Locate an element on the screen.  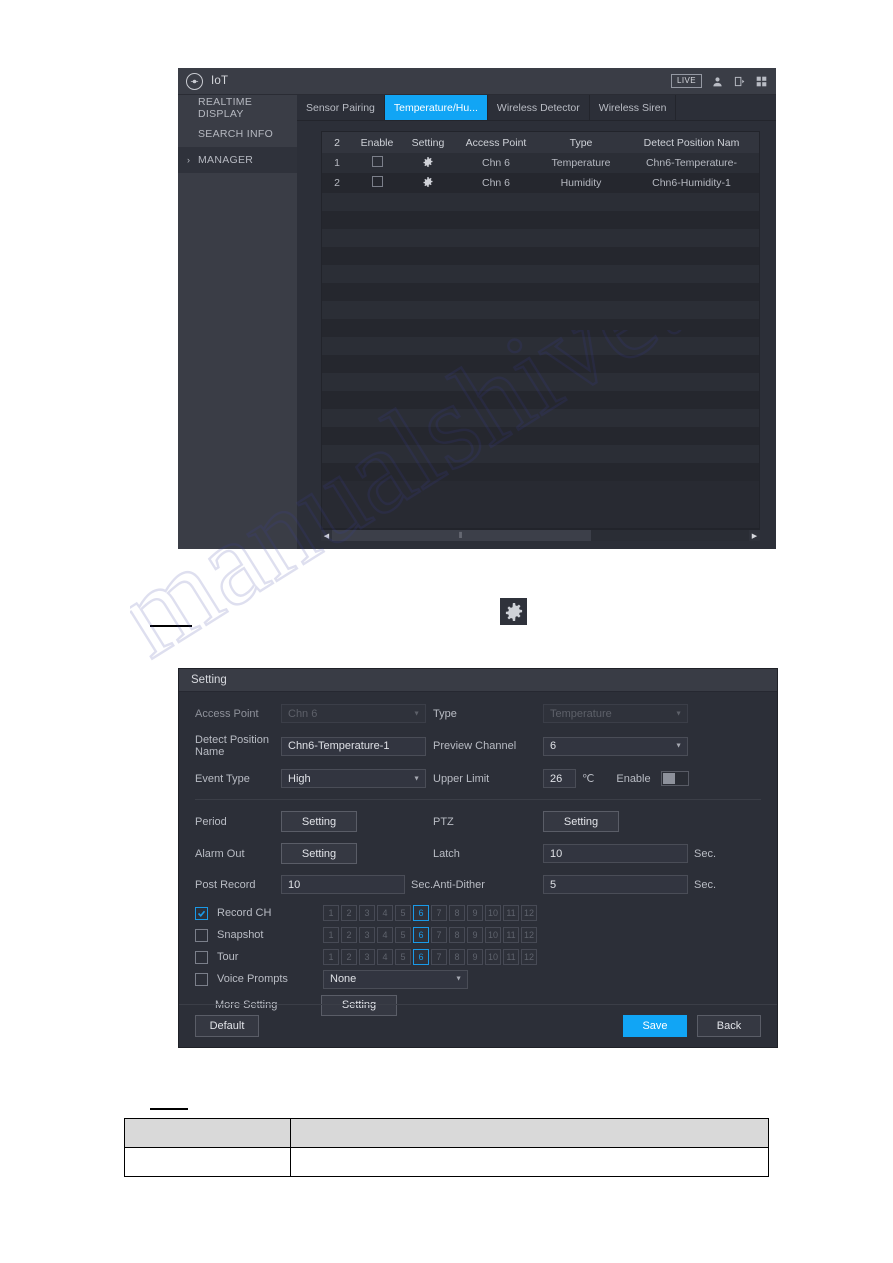
tour-checkbox is located at coordinates (201, 957).